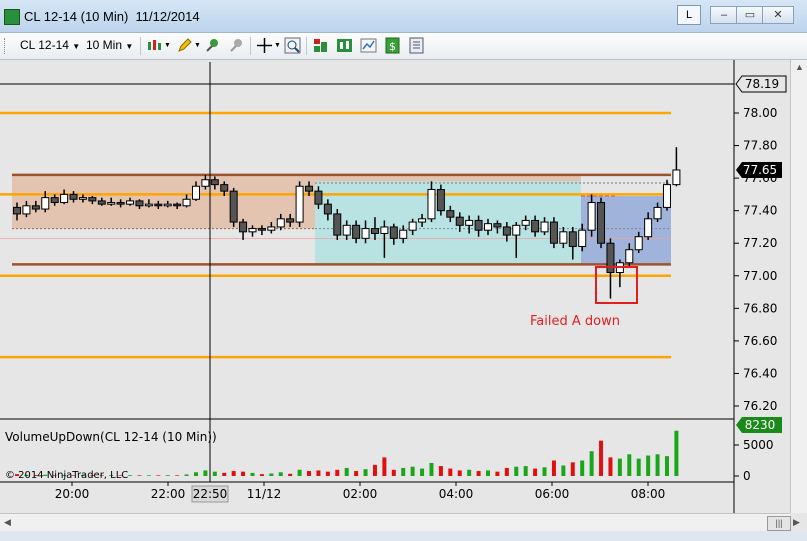 This screenshot has width=807, height=541. What do you see at coordinates (760, 276) in the screenshot?
I see `price-tick-label: 77.00` at bounding box center [760, 276].